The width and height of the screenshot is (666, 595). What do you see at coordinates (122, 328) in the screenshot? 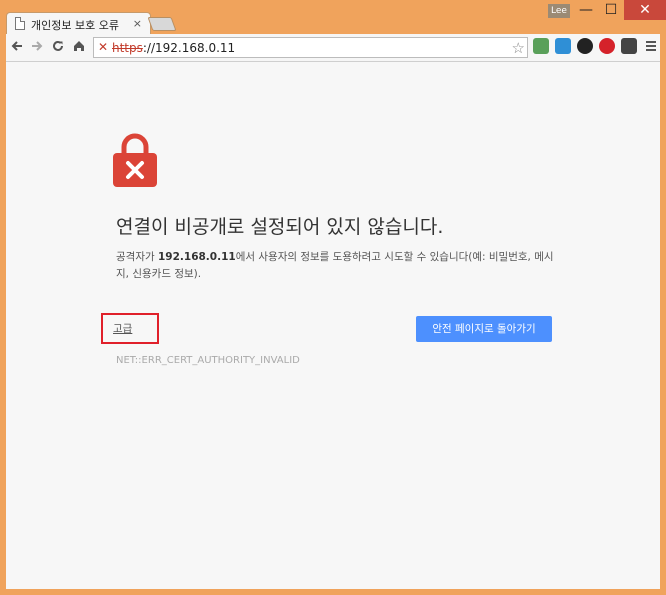
I see `advanced-link: 고급` at bounding box center [122, 328].